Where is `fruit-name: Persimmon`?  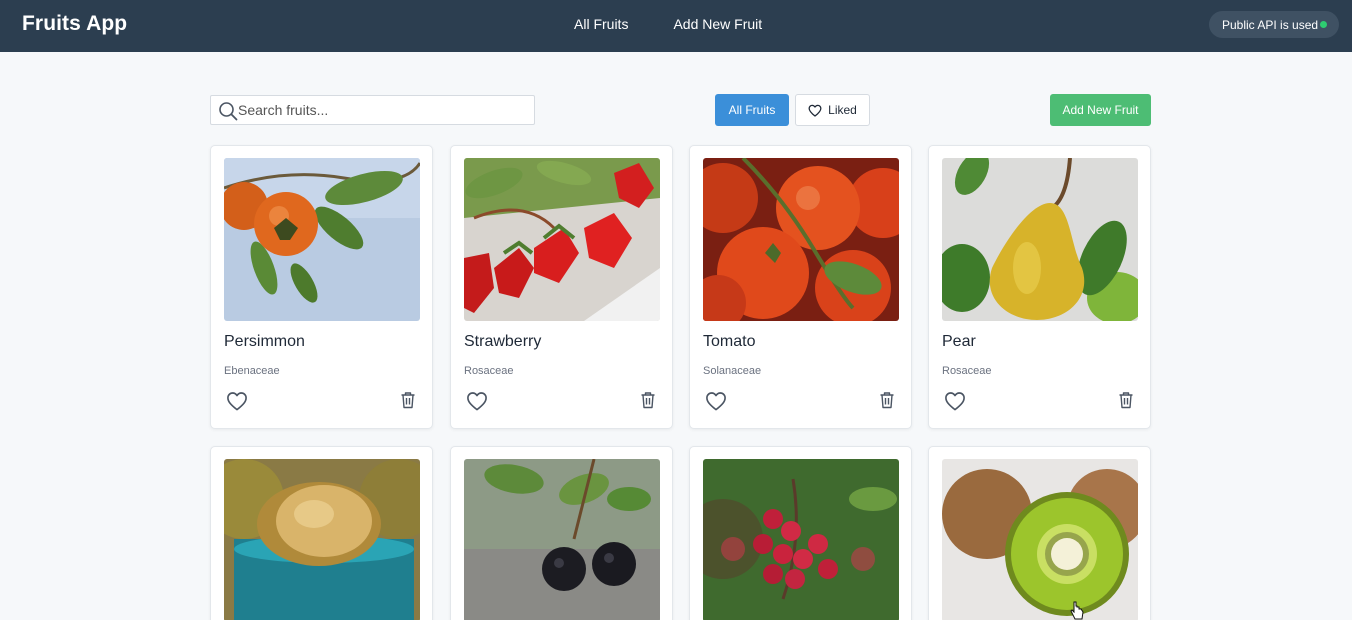
fruit-name: Persimmon is located at coordinates (264, 341).